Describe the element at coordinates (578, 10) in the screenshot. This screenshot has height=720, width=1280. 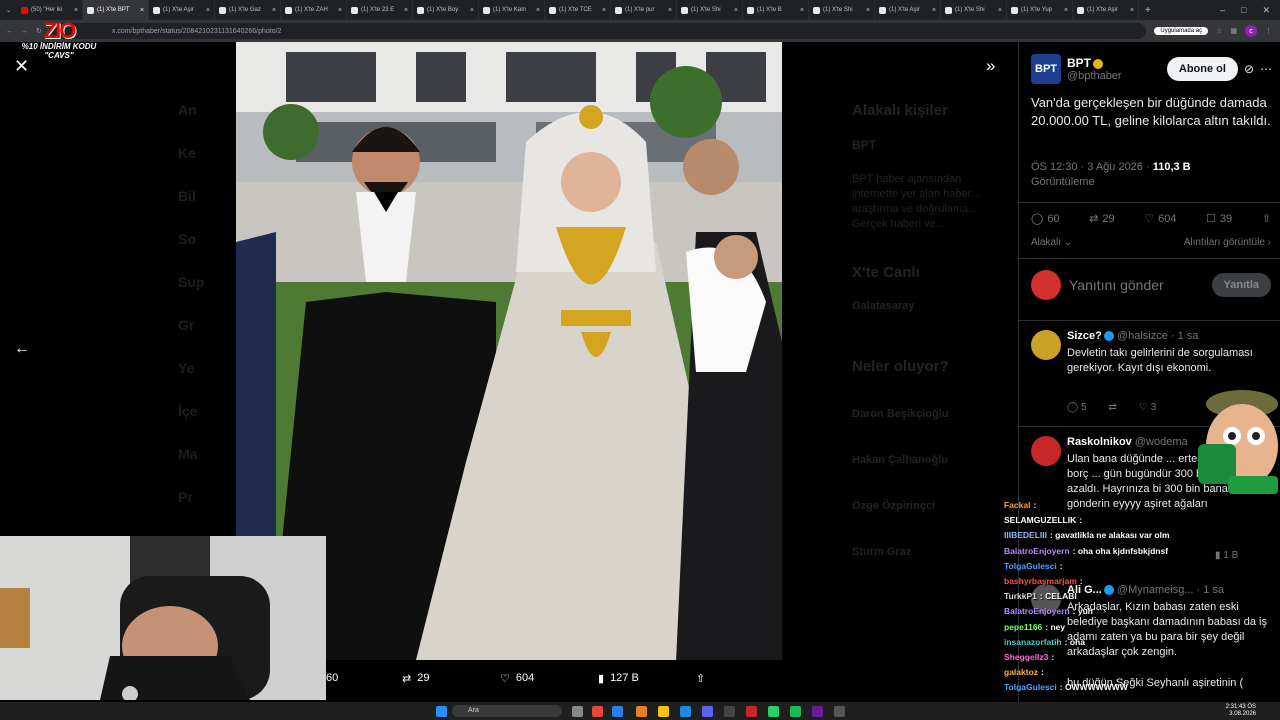
I see `browser-tab: (1) X'te TCE ×` at that location.